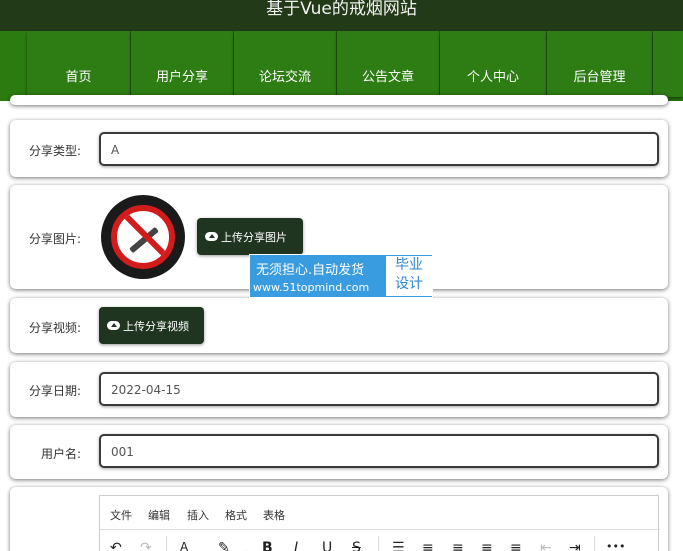  What do you see at coordinates (356, 545) in the screenshot?
I see `strikethrough-icon: S` at bounding box center [356, 545].